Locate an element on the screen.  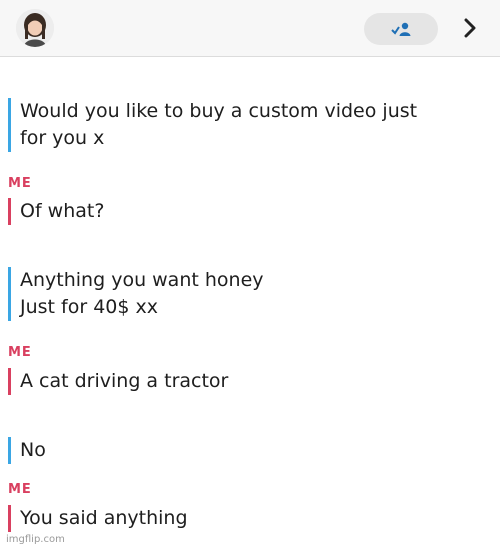
add-friend-icon is located at coordinates (401, 29).